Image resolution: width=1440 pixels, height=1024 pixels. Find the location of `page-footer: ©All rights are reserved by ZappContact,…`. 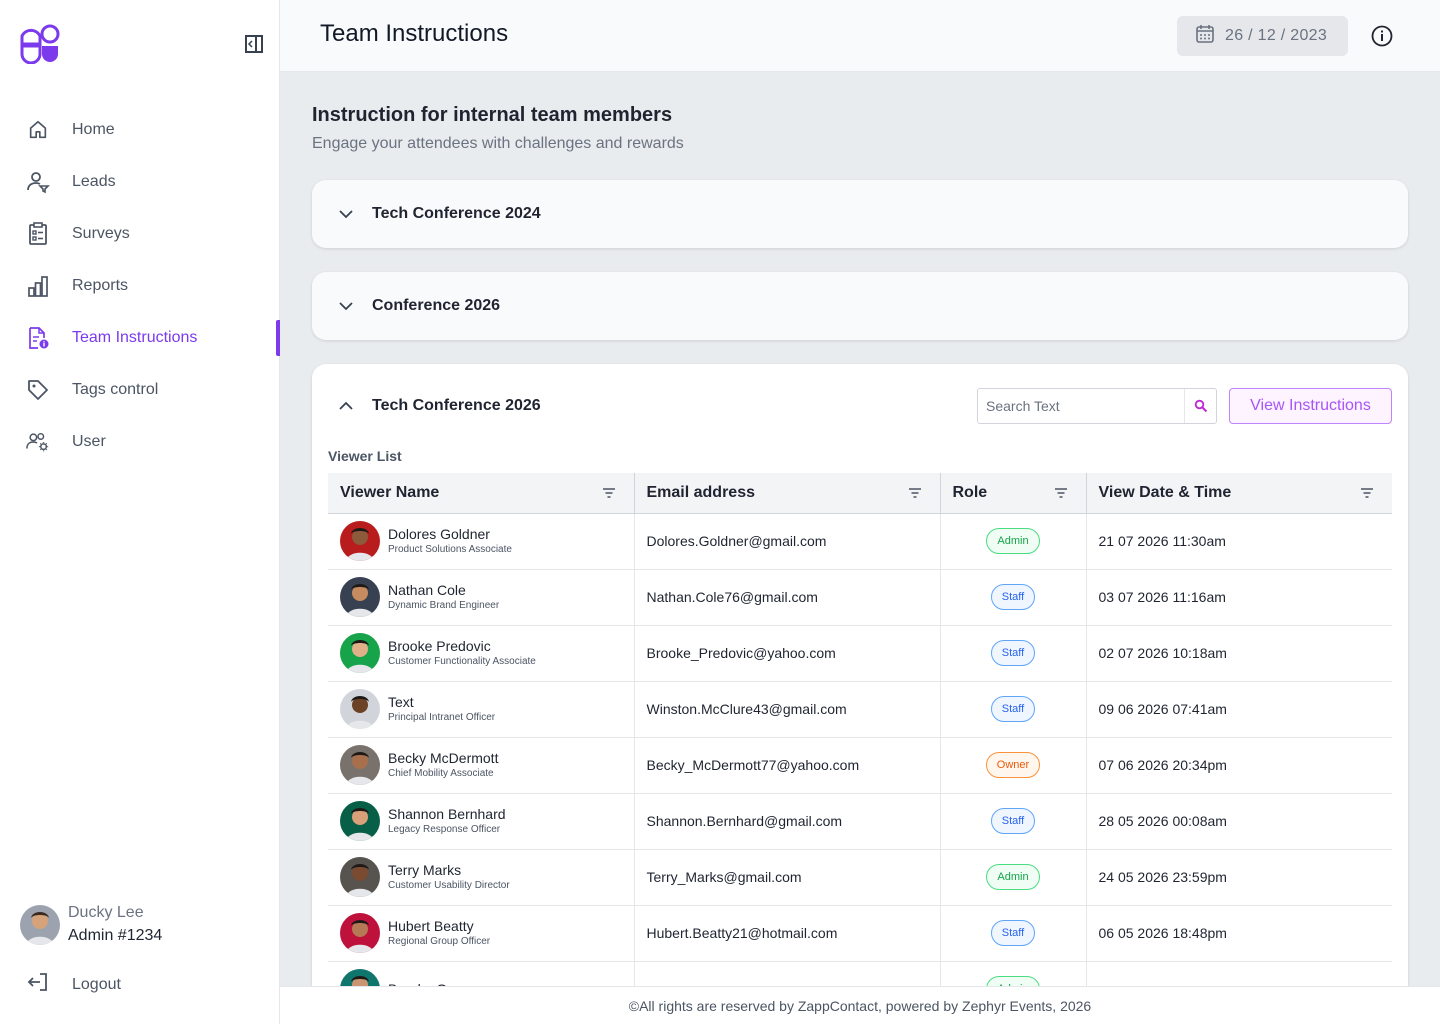

page-footer: ©All rights are reserved by ZappContact,… is located at coordinates (860, 1005).